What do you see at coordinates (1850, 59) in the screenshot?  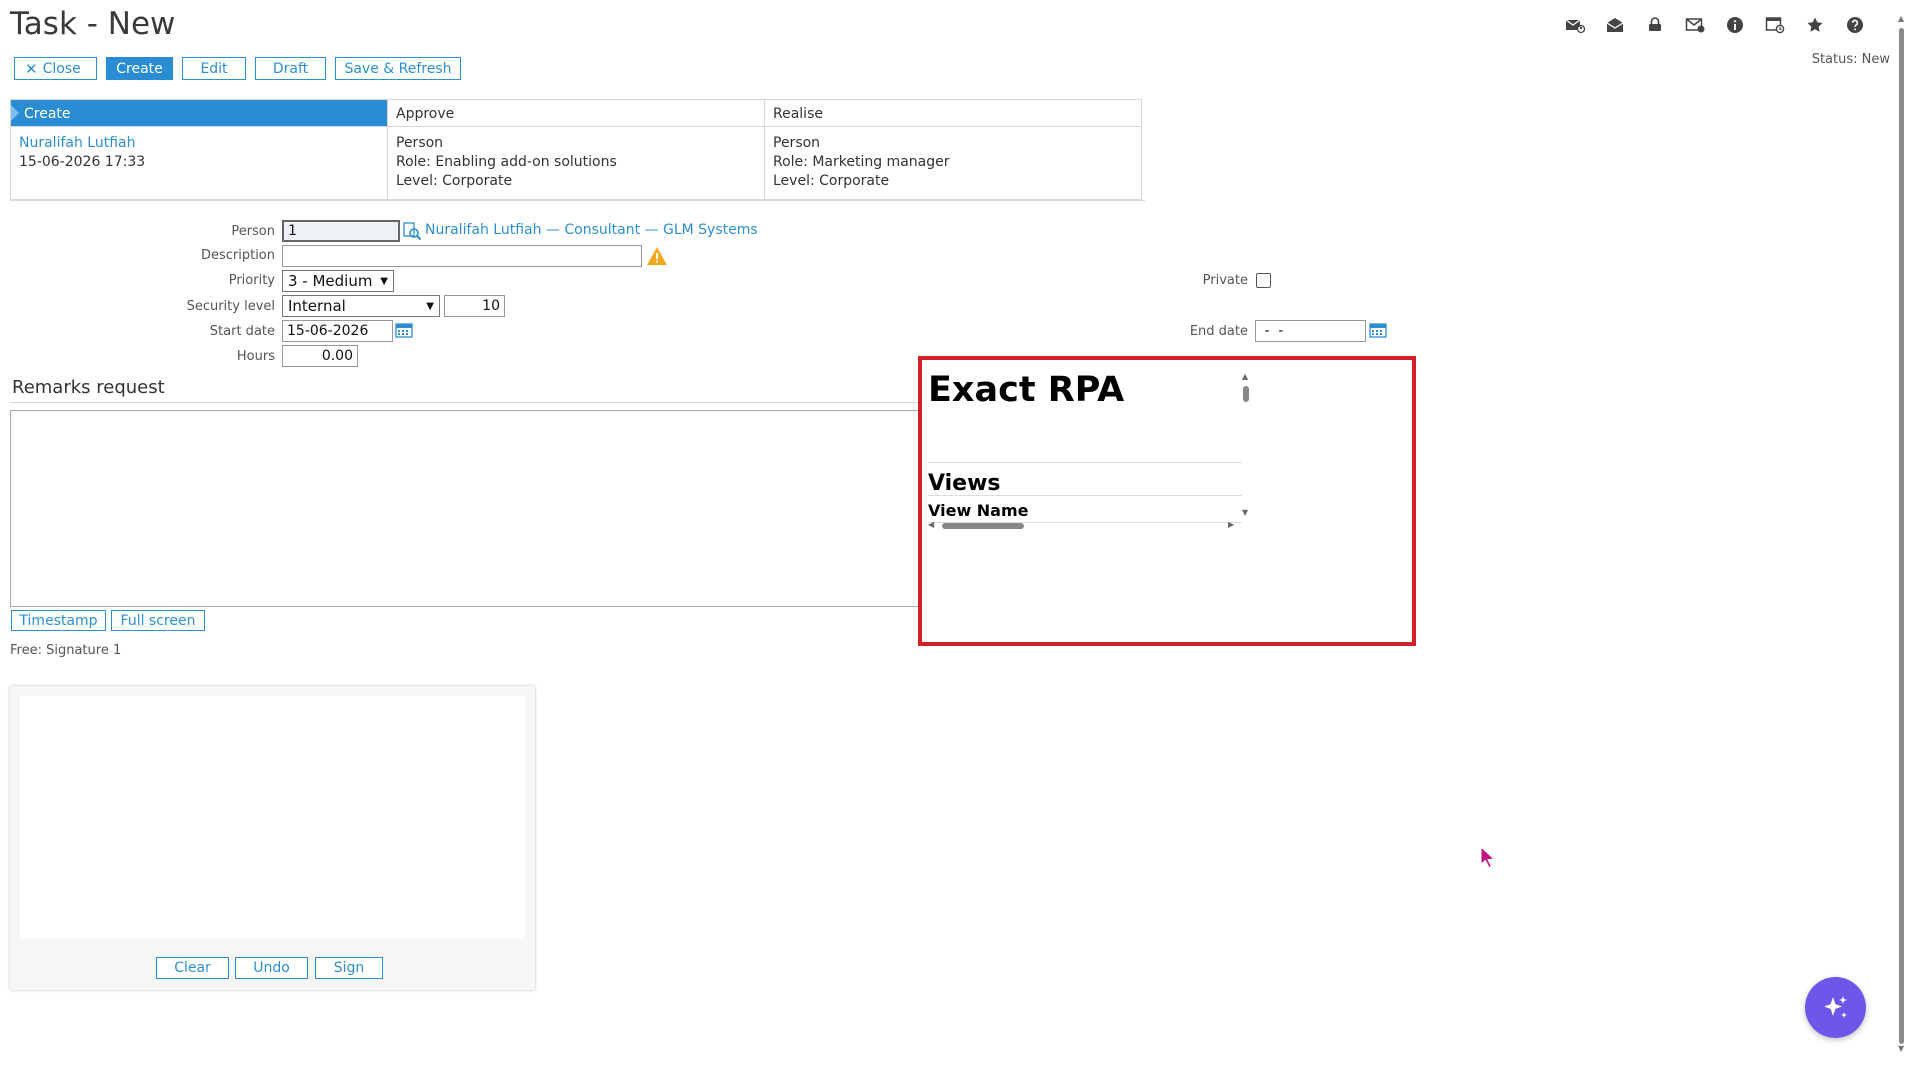 I see `status-label: Status: New` at bounding box center [1850, 59].